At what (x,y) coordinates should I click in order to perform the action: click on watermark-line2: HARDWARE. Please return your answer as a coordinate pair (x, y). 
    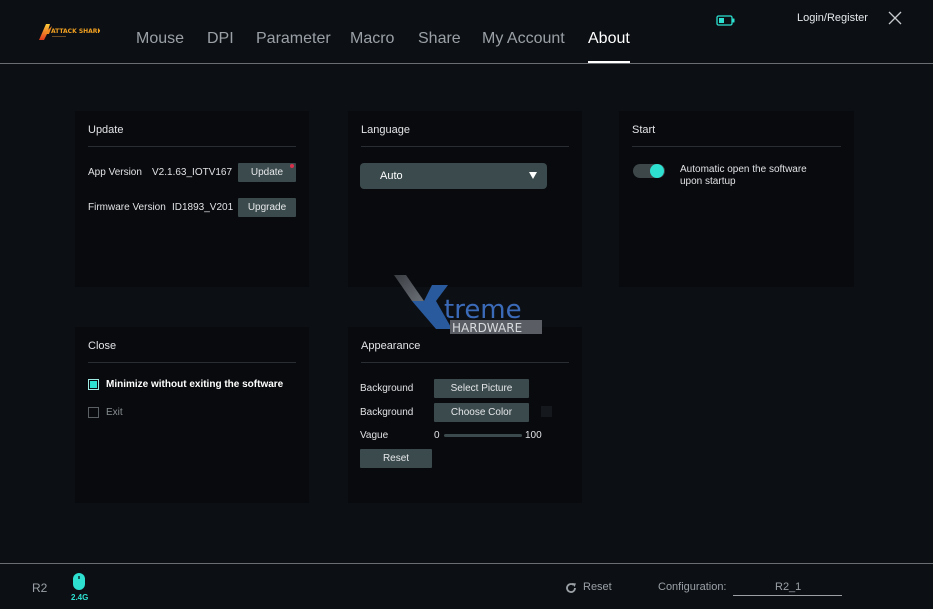
    Looking at the image, I should click on (487, 328).